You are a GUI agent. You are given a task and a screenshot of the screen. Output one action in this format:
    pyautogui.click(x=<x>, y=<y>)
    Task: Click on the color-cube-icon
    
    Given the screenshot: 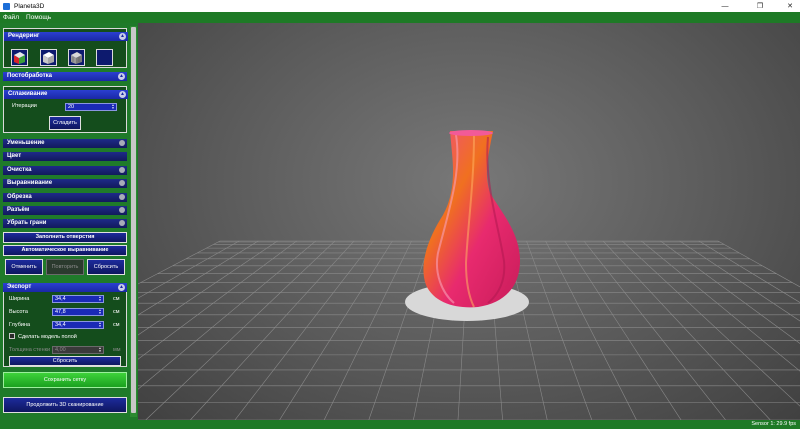 What is the action you would take?
    pyautogui.click(x=19, y=58)
    